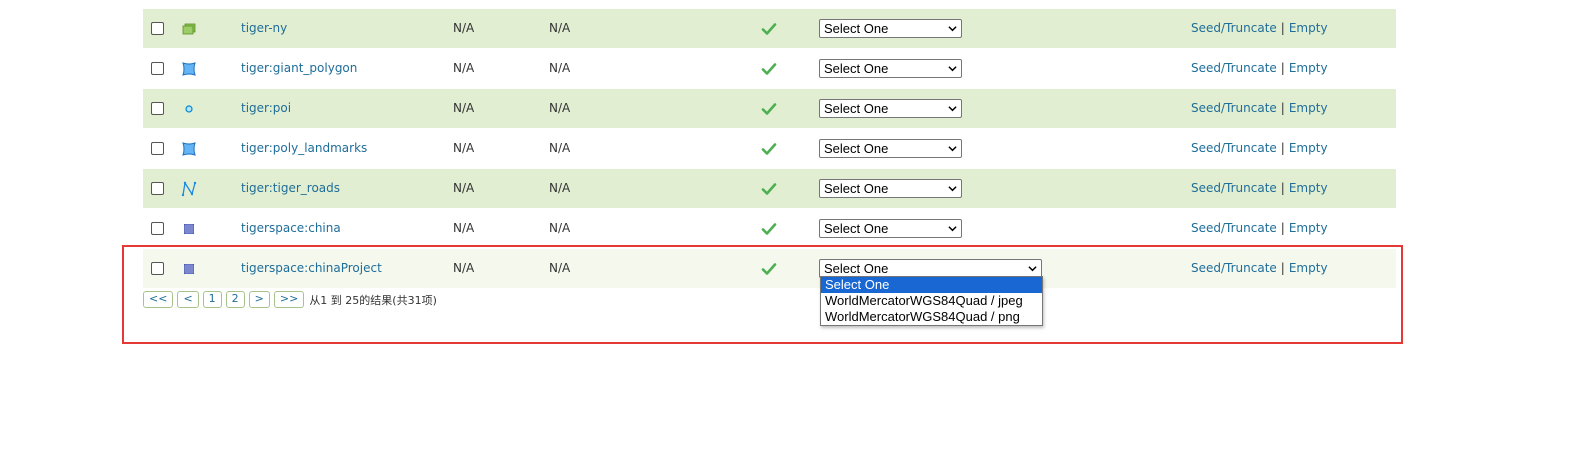 This screenshot has height=467, width=1595. I want to click on layer-name-link: tiger-ny, so click(264, 28).